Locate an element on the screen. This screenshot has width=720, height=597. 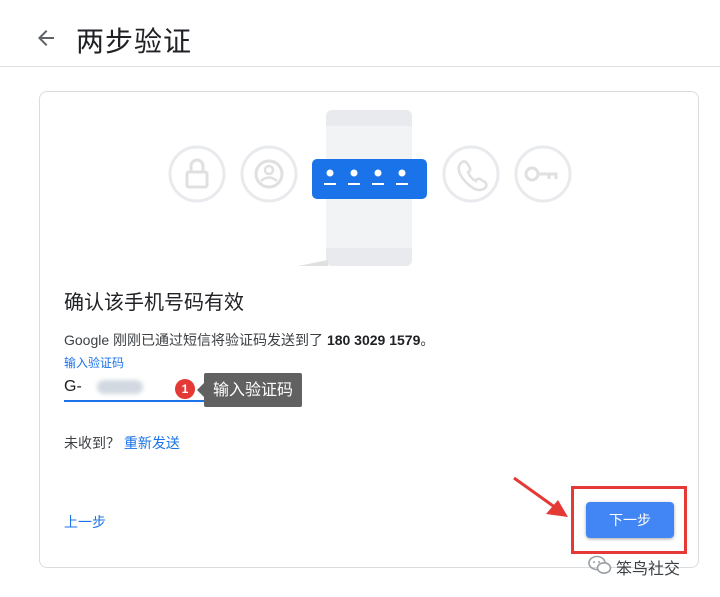
resend-prompt: 未收到？ is located at coordinates (92, 443).